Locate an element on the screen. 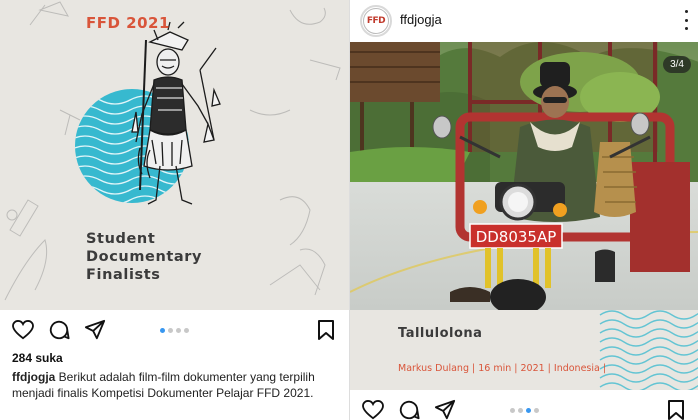 Image resolution: width=698 pixels, height=420 pixels. film-title: Tallulolona is located at coordinates (440, 333).